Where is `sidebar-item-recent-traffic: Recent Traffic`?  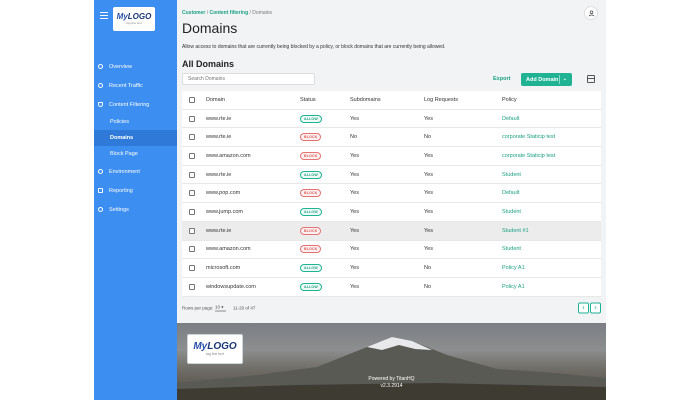
sidebar-item-recent-traffic: Recent Traffic is located at coordinates (135, 85).